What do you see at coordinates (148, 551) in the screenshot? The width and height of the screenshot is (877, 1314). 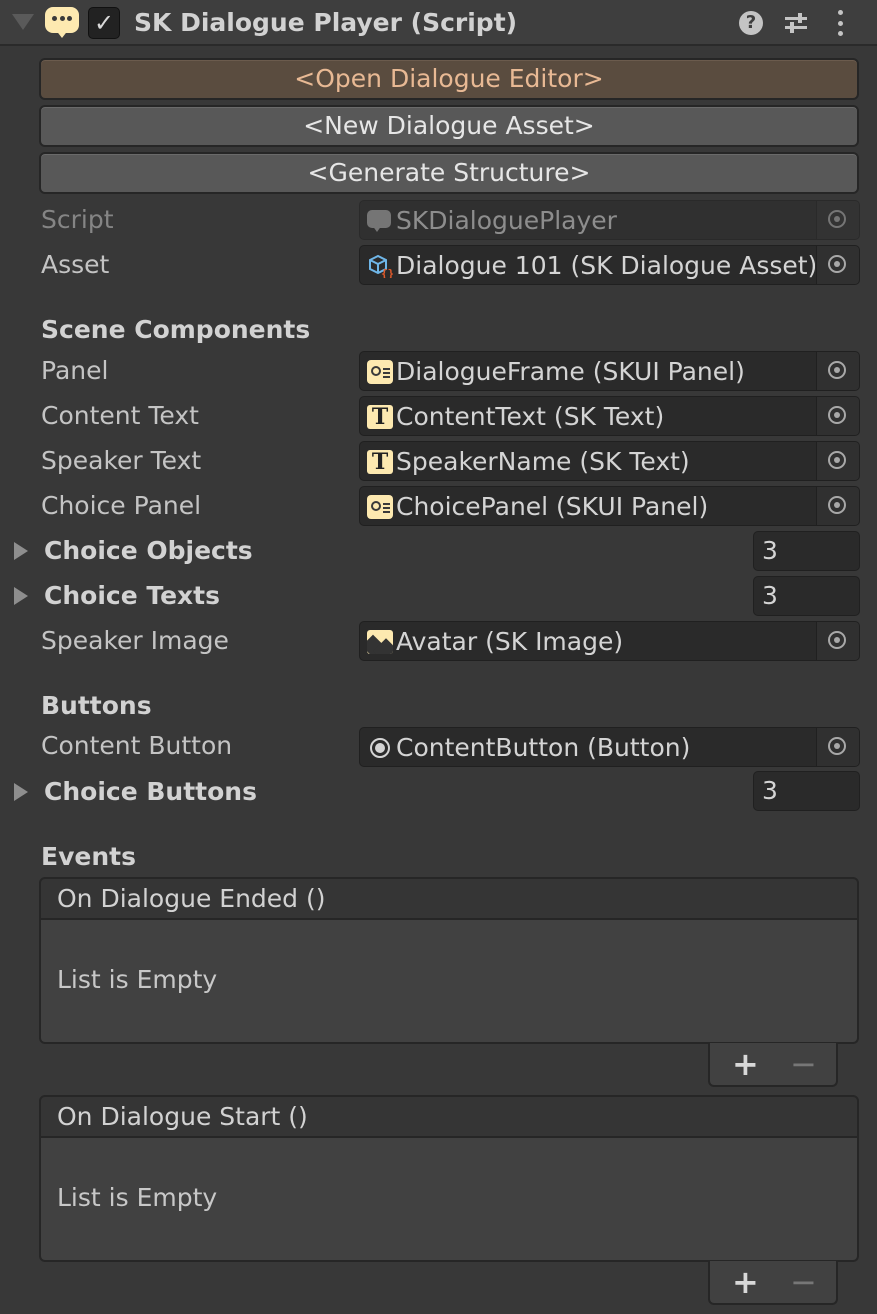 I see `choice-objects-foldout: Choice Objects` at bounding box center [148, 551].